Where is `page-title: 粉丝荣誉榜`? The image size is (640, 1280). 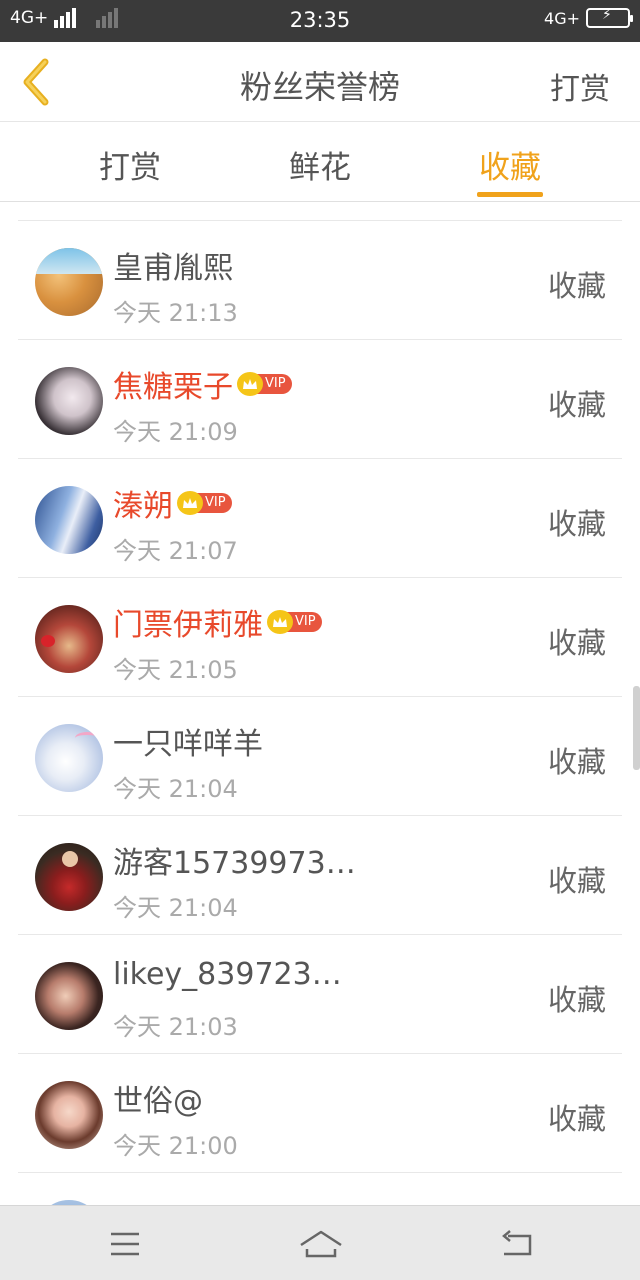
page-title: 粉丝荣誉榜 is located at coordinates (319, 87).